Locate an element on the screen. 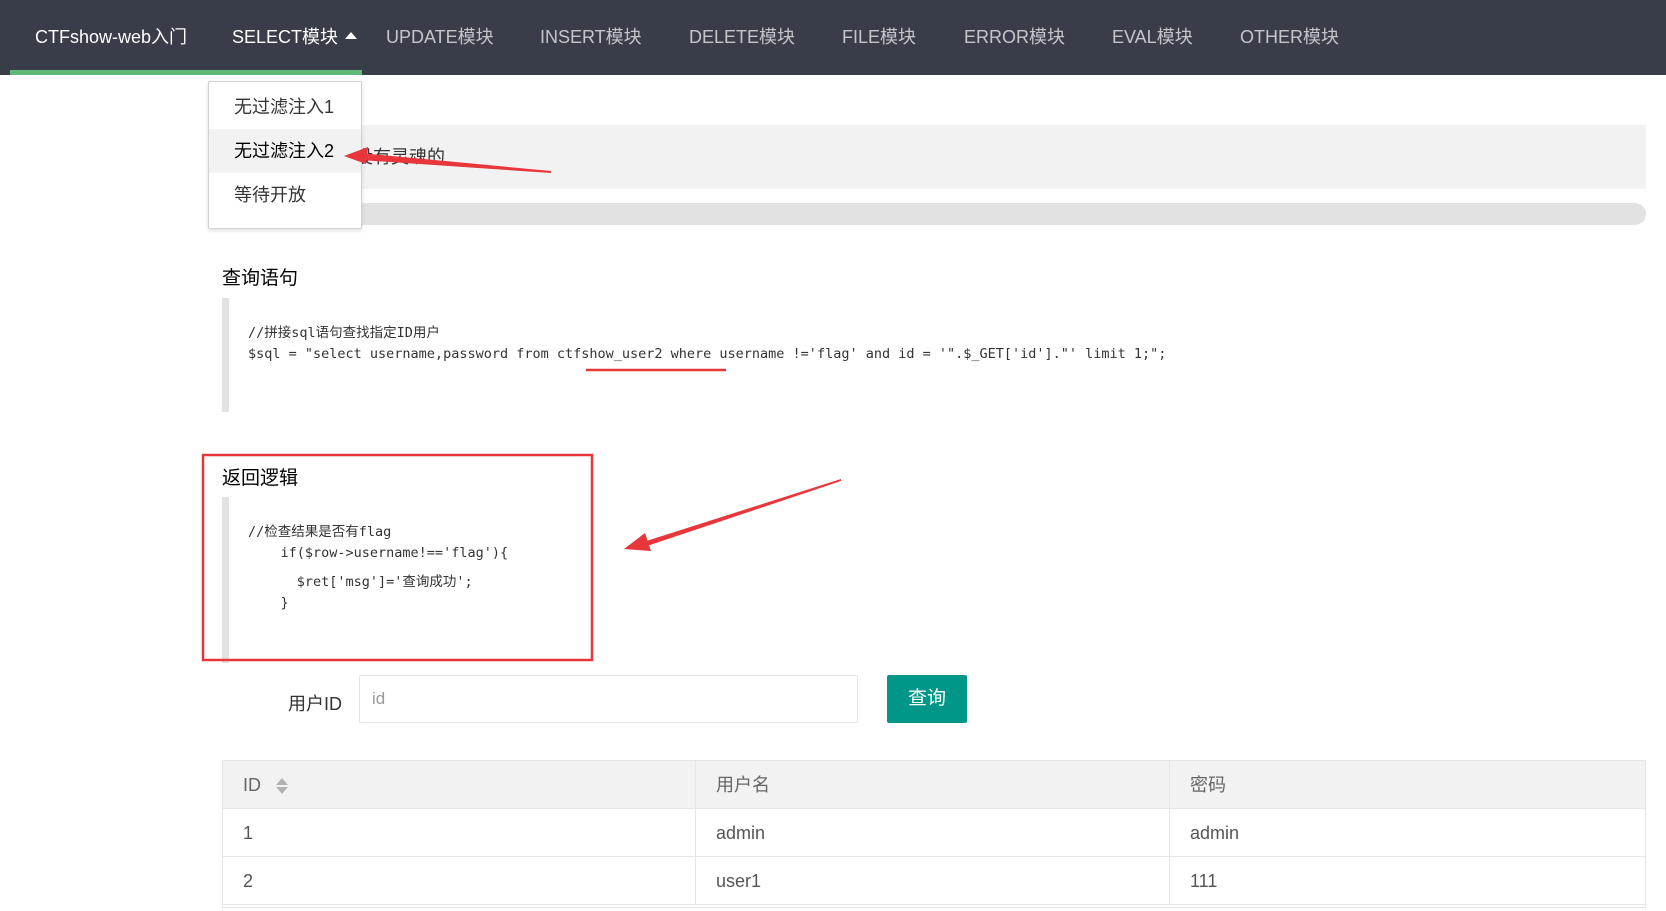  select-dropdown-menu: 无过滤注入1 无过滤注入2 等待开放 is located at coordinates (285, 155).